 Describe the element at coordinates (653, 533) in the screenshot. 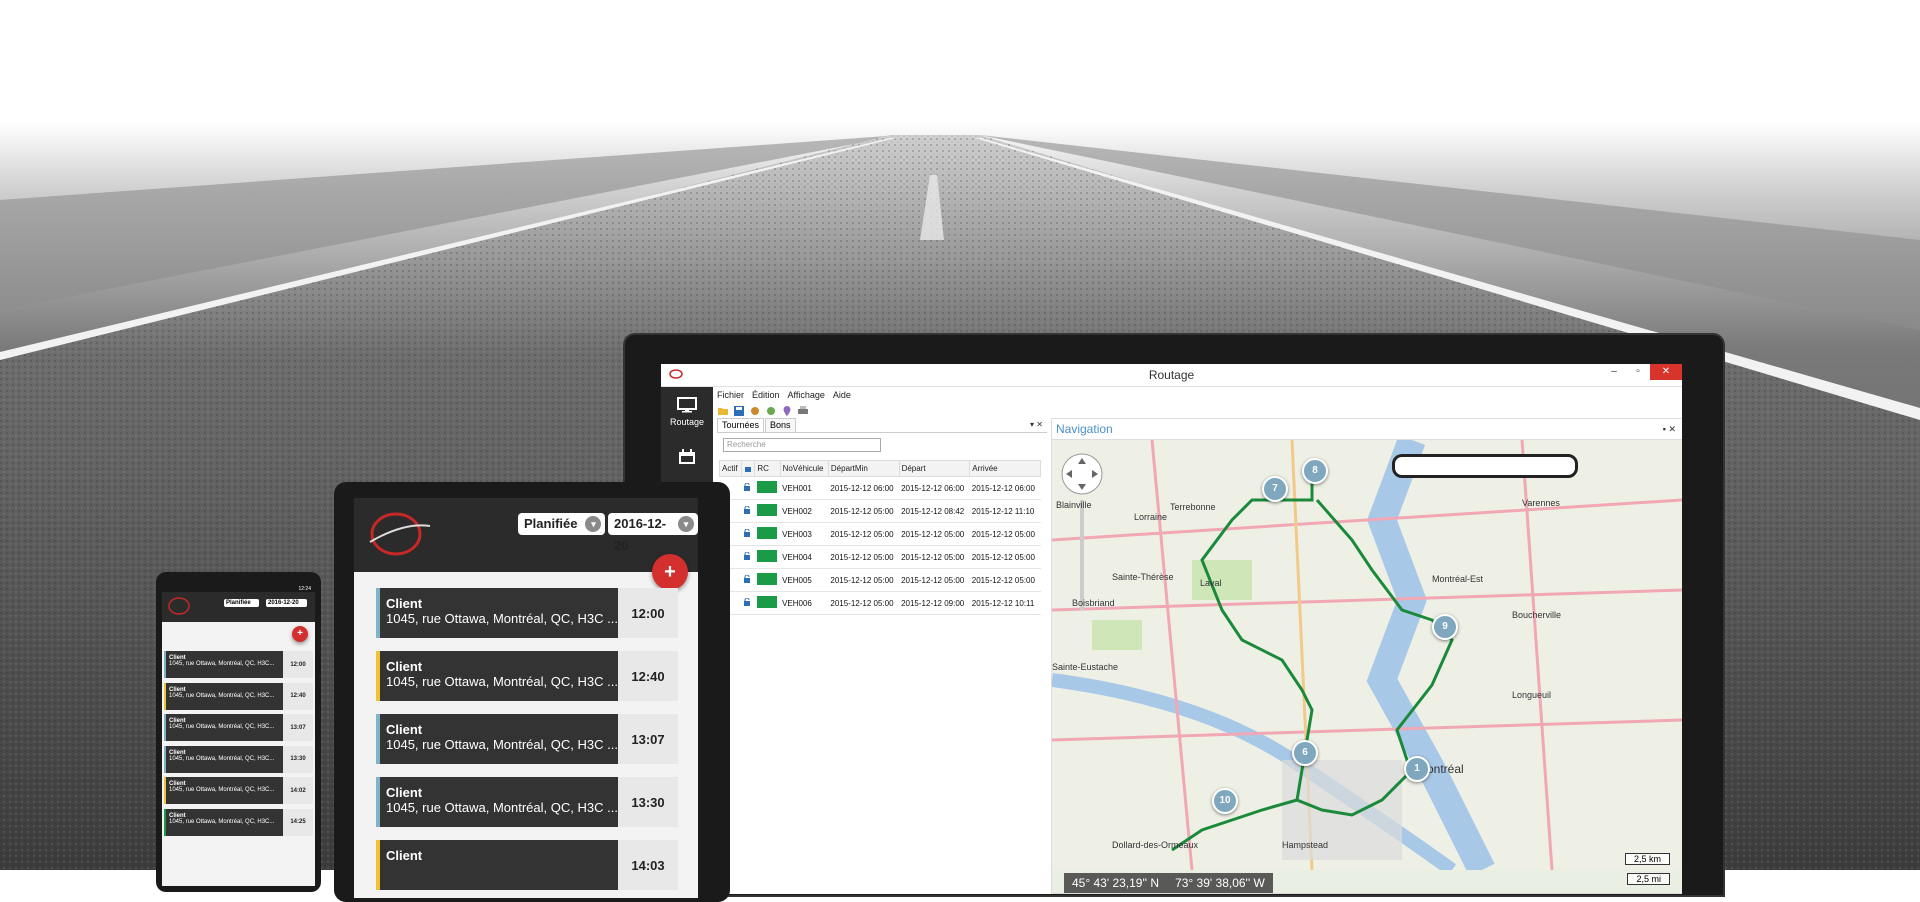

I see `date-select: 2016-12-20 ▾` at that location.